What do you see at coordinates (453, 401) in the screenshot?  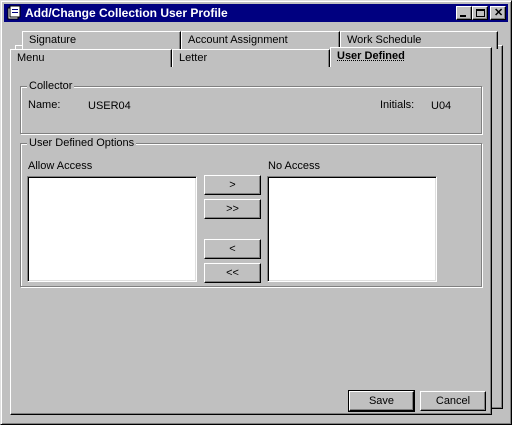 I see `cancel-button: Cancel` at bounding box center [453, 401].